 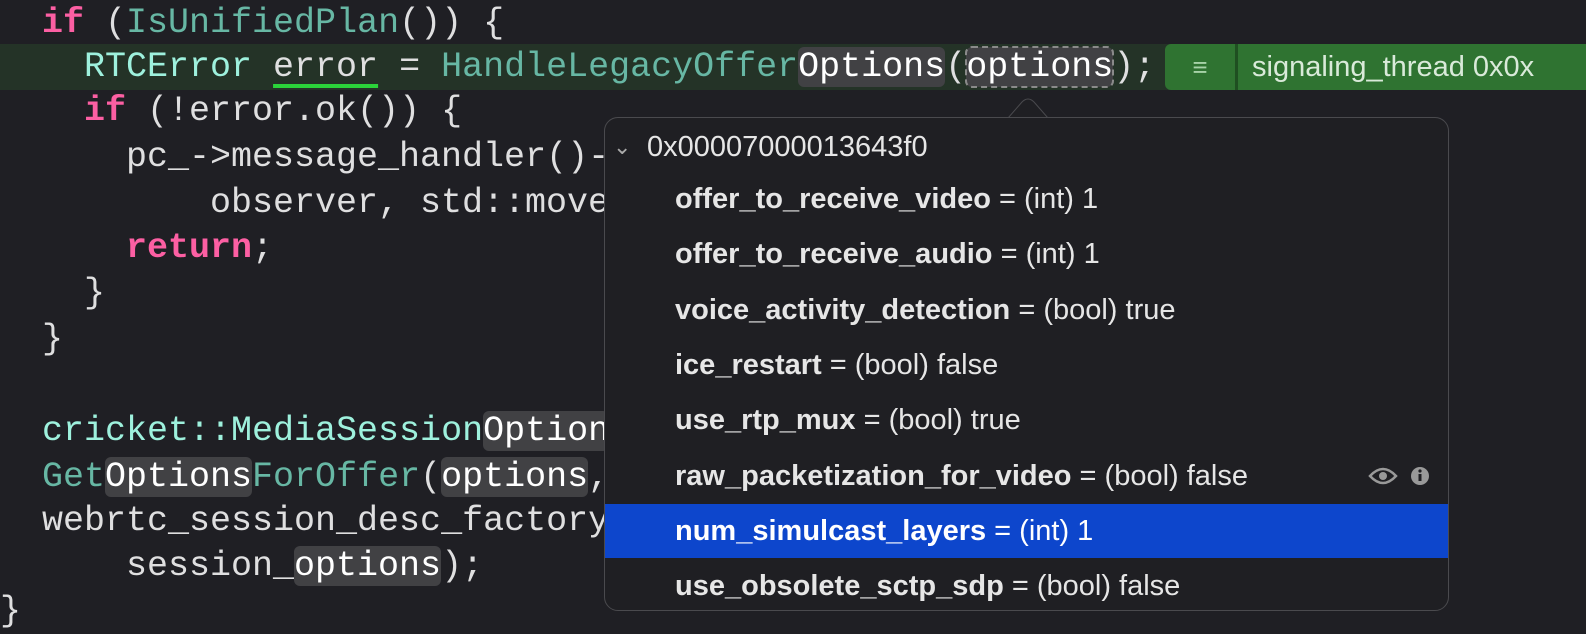 I want to click on function-name: HandleLegacyOffer, so click(x=620, y=67).